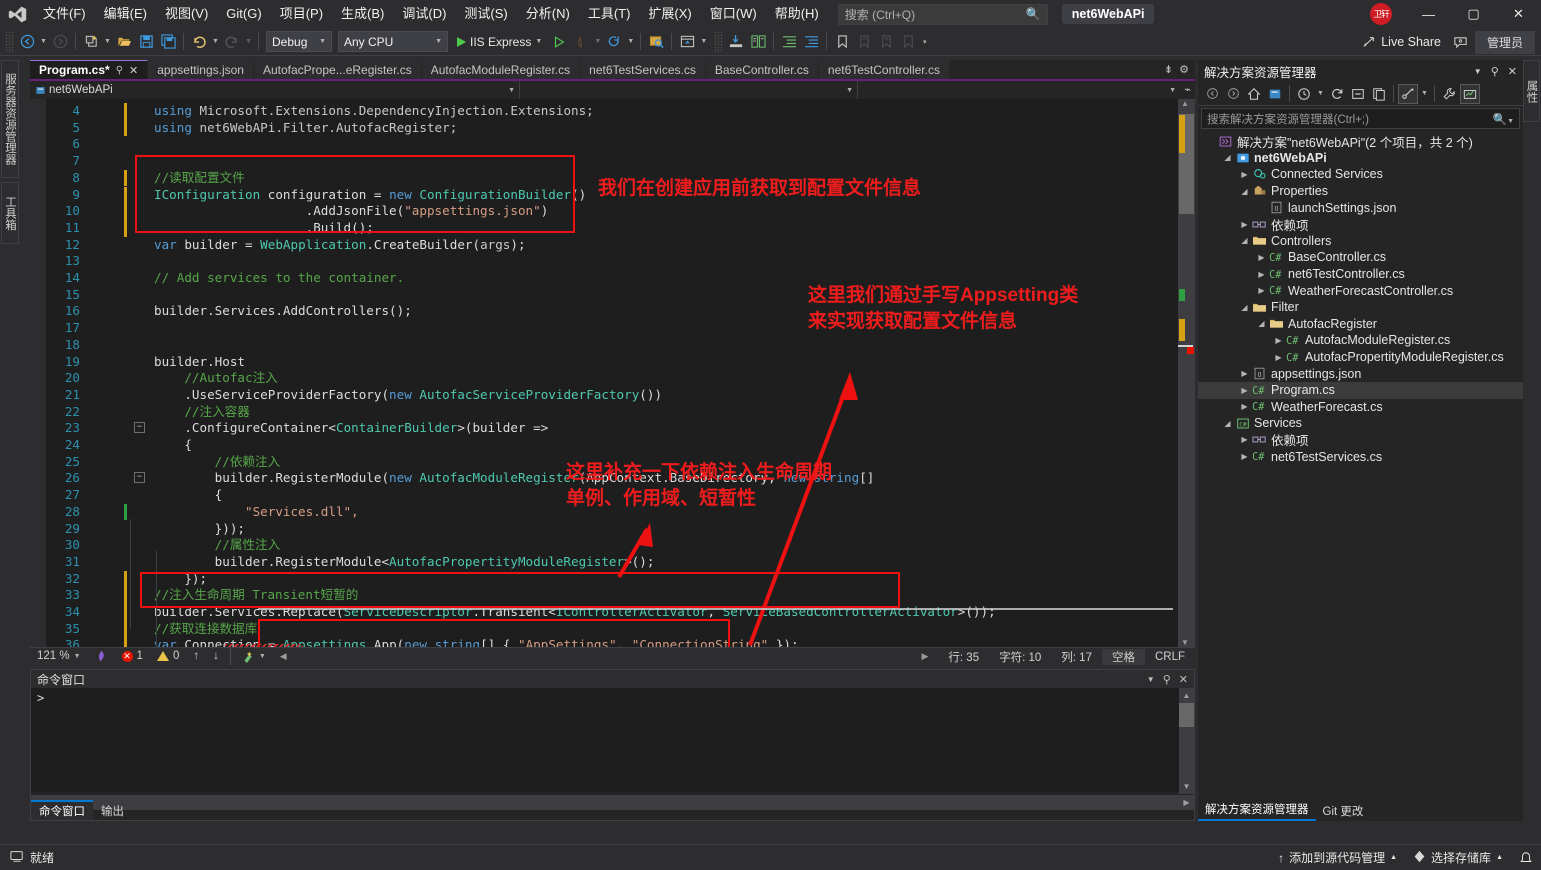 This screenshot has width=1541, height=870. Describe the element at coordinates (199, 178) in the screenshot. I see `code-line: //读取配置文件` at that location.